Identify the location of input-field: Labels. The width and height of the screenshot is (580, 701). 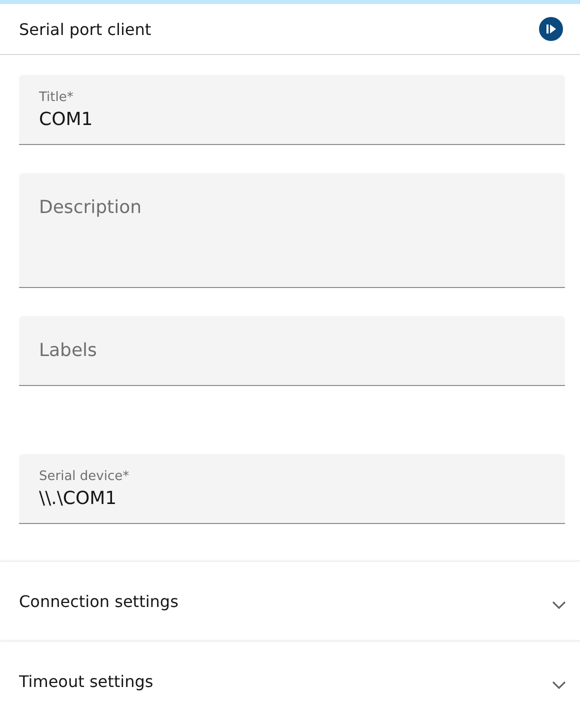
(292, 351).